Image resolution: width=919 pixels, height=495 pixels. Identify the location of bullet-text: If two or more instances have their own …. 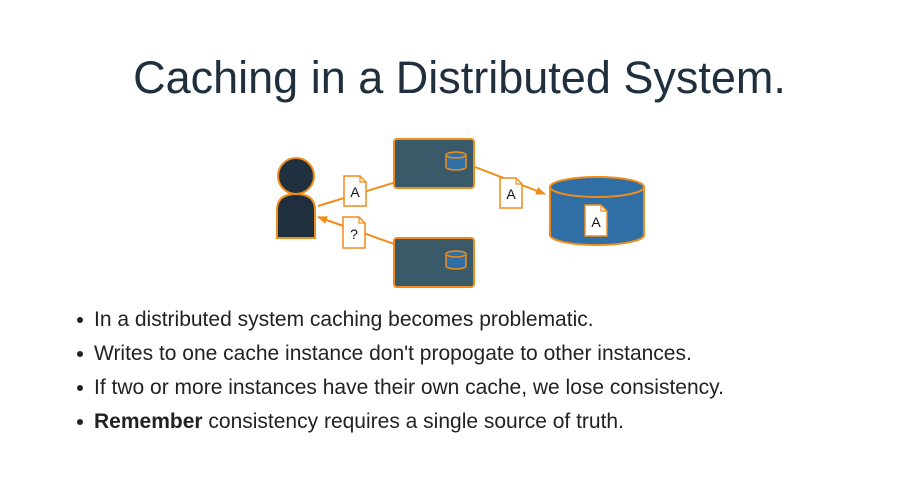
(409, 387).